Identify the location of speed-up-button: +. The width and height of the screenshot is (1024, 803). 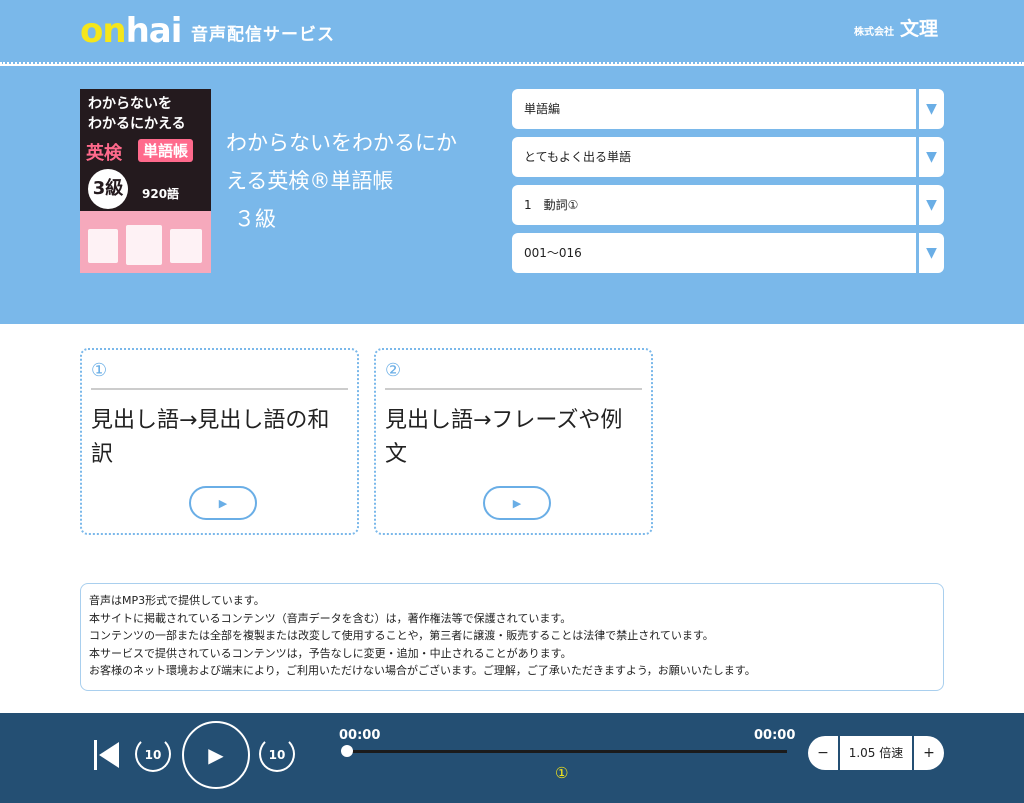
(929, 753).